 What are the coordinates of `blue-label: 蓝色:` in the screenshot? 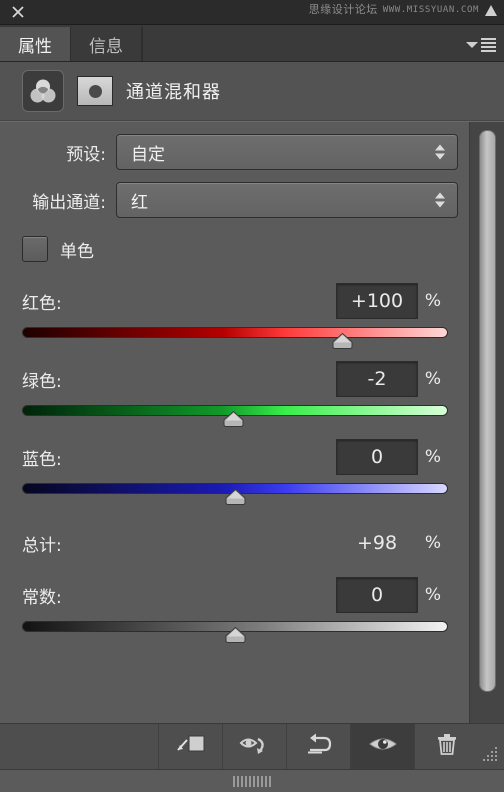 It's located at (42, 459).